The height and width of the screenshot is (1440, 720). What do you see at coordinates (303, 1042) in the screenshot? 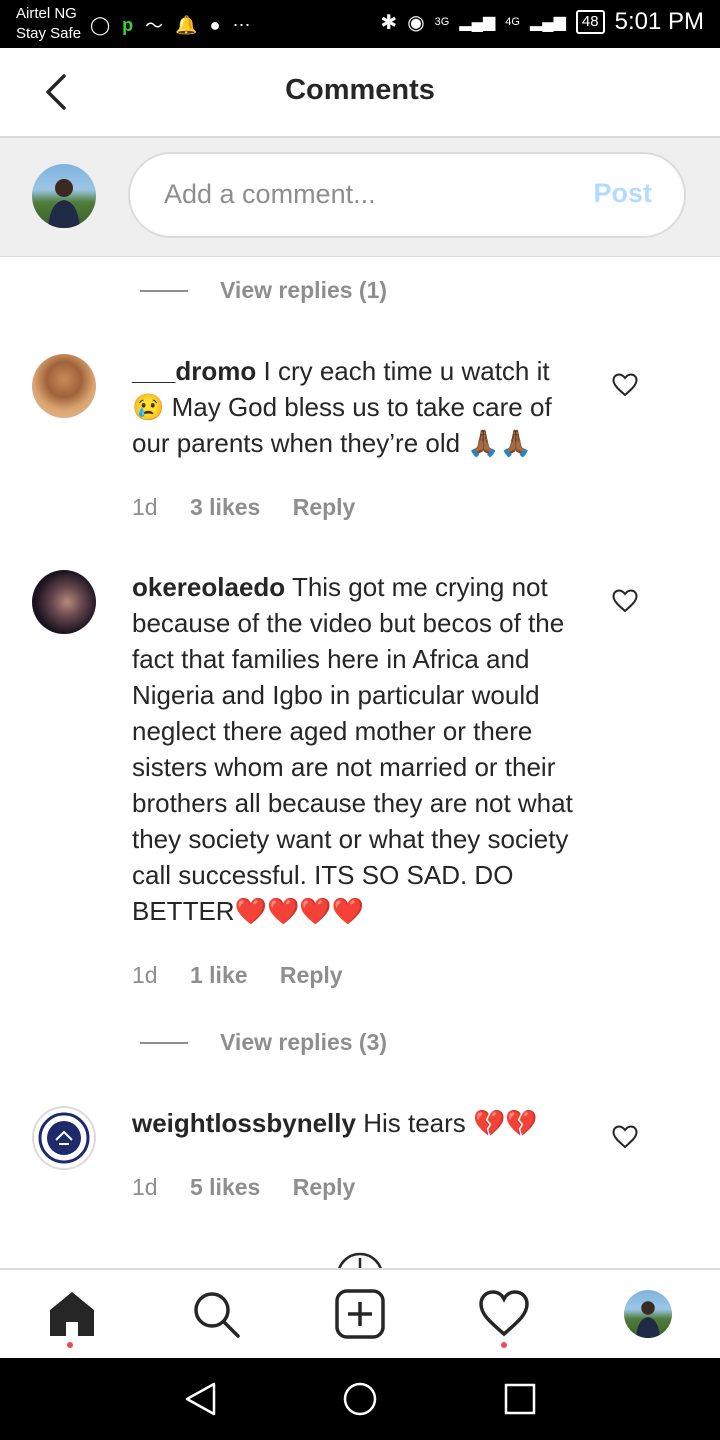
I see `view-replies-button: View replies (3)` at bounding box center [303, 1042].